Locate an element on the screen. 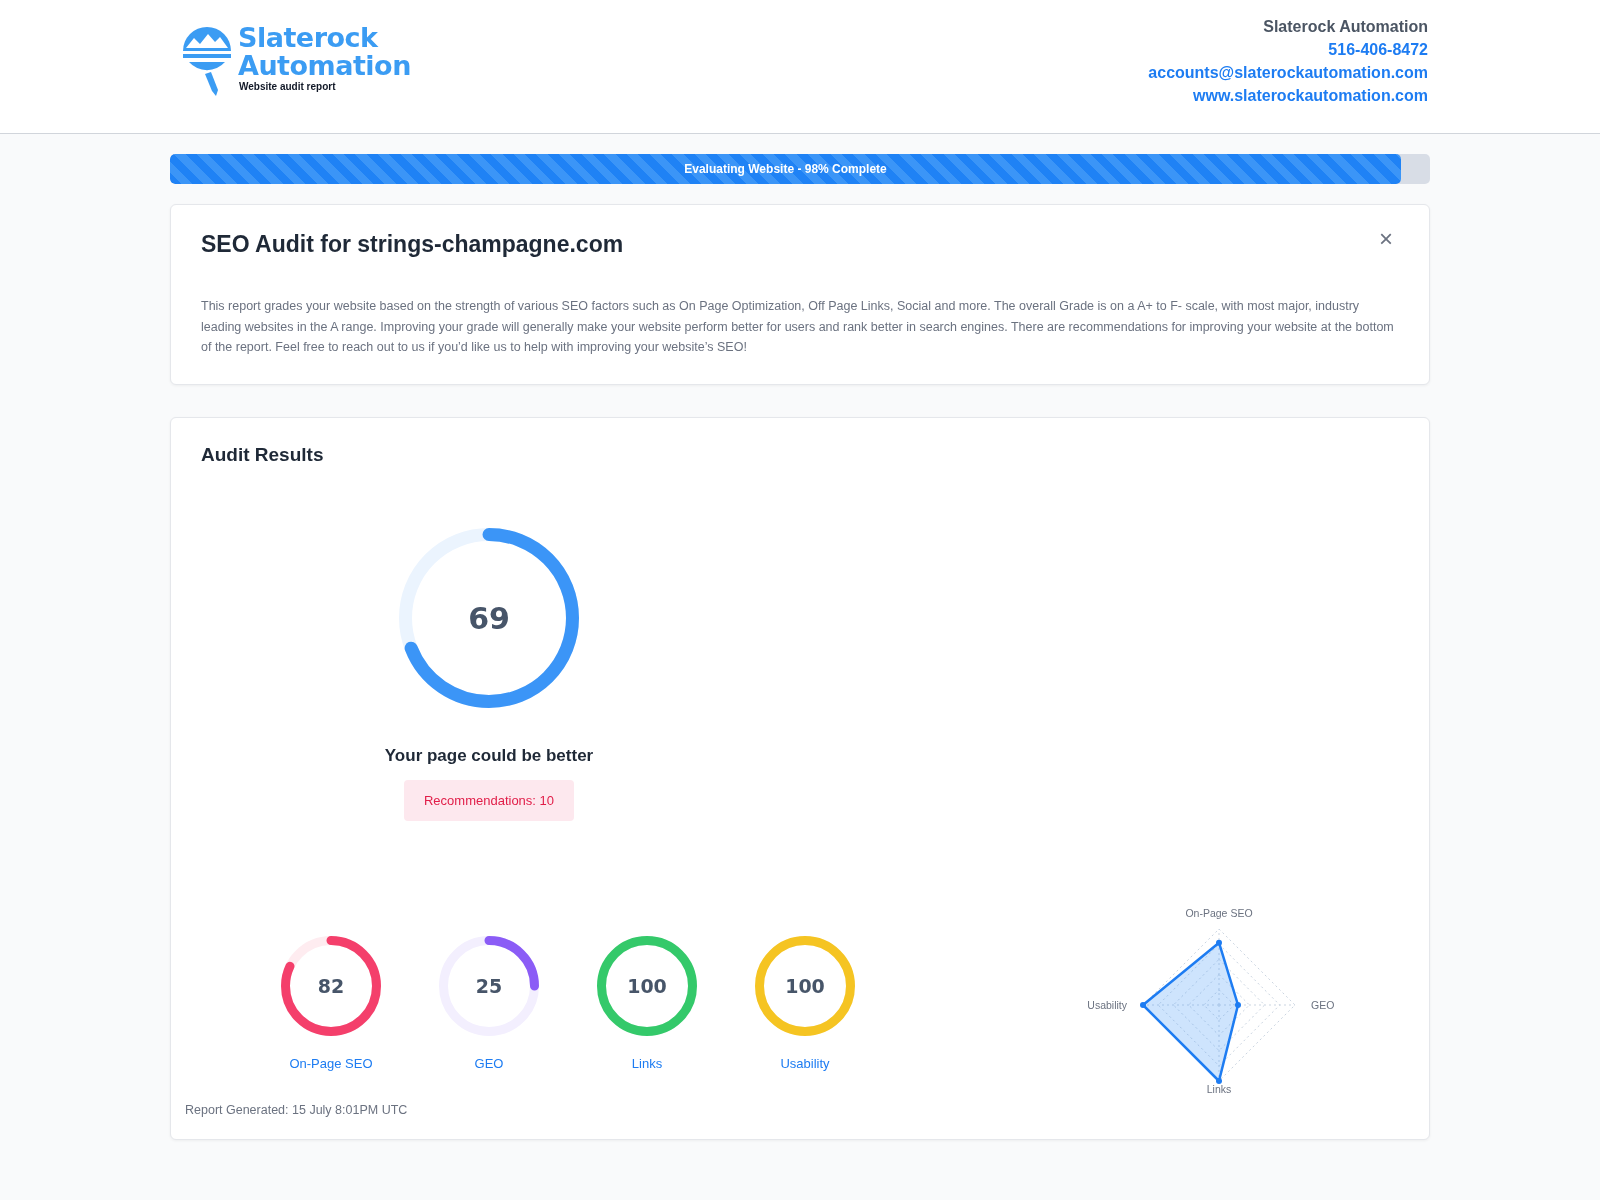  category-link: Usability is located at coordinates (805, 1063).